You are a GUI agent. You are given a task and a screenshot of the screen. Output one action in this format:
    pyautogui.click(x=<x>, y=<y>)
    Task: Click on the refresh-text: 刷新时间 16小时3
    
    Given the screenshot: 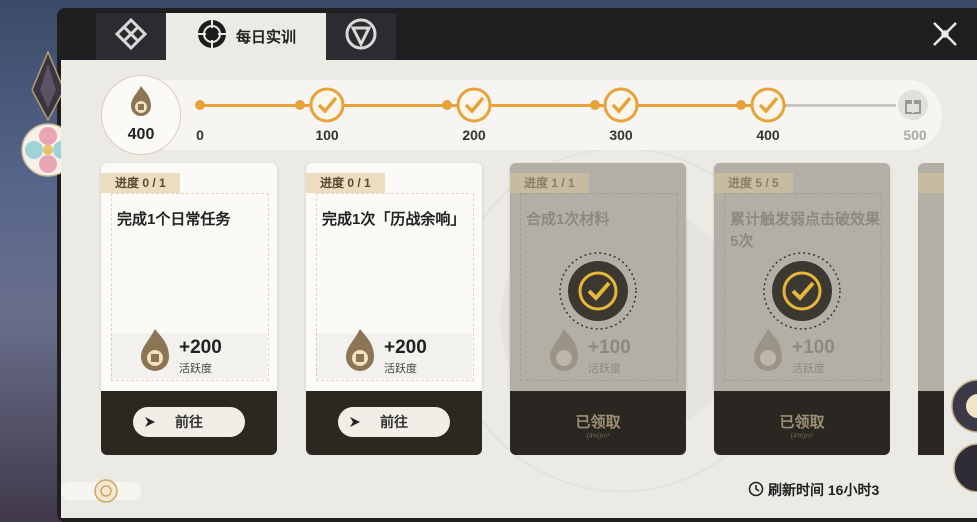 What is the action you would take?
    pyautogui.click(x=824, y=490)
    